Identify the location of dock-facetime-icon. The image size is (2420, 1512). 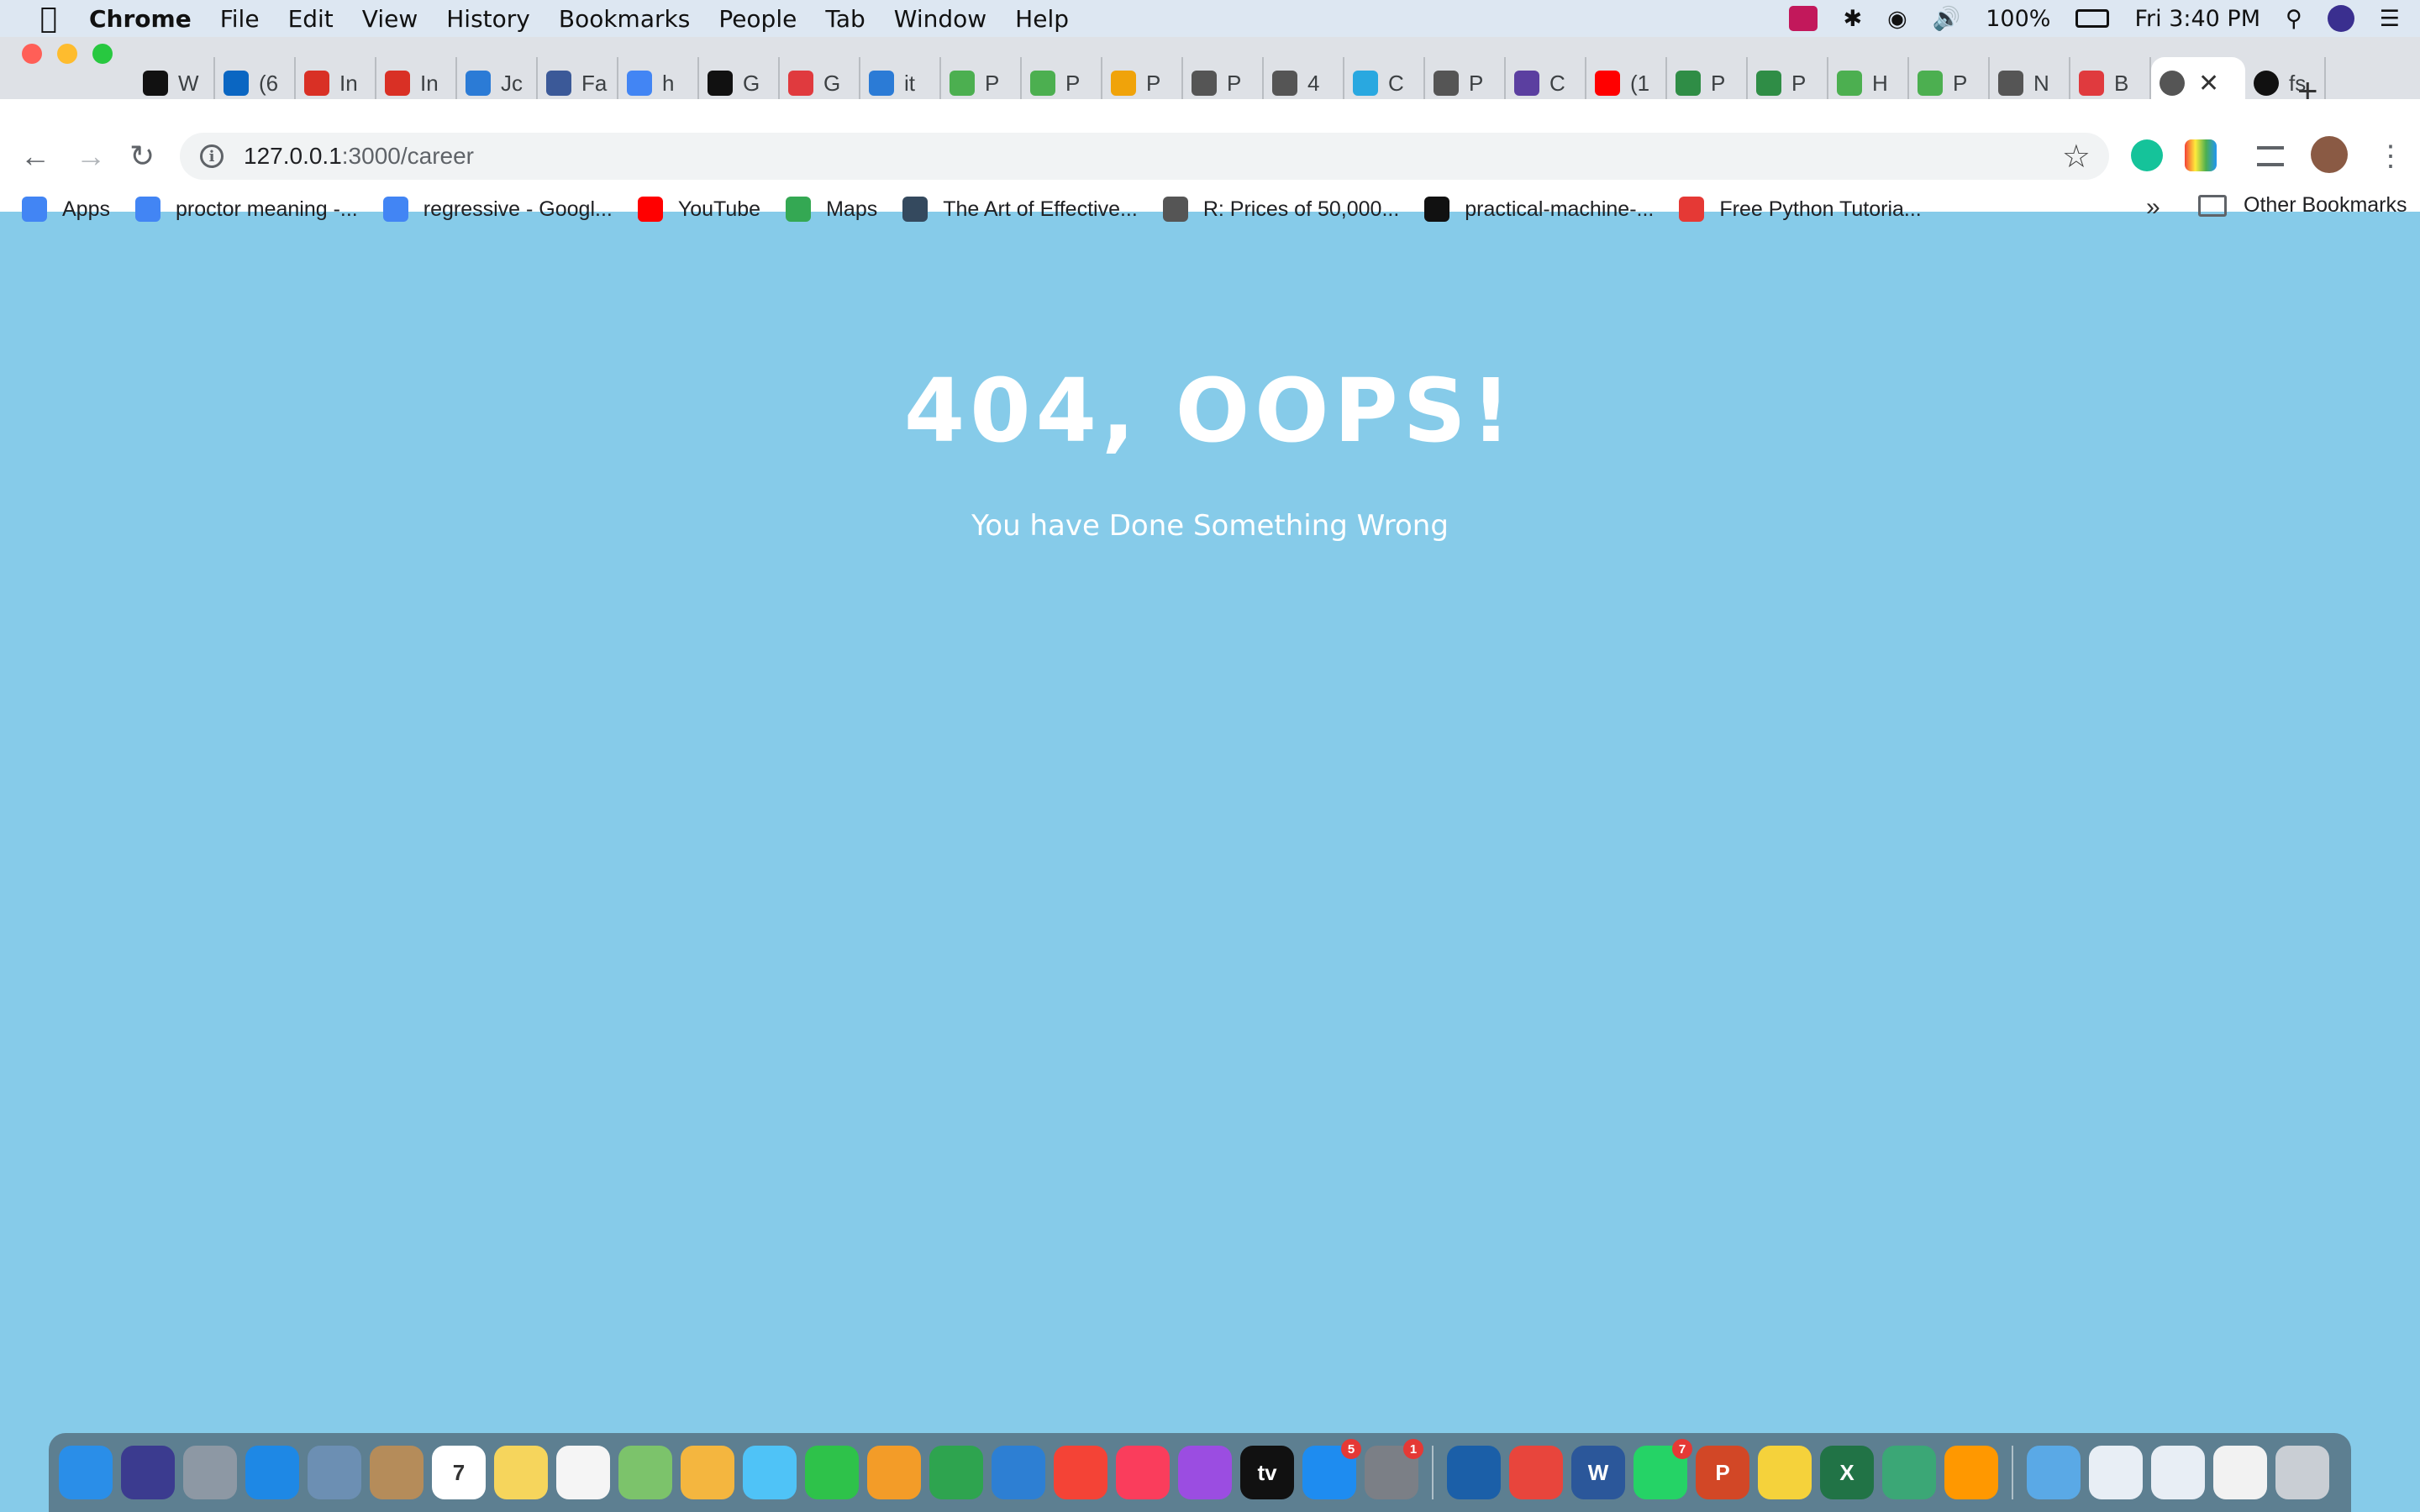
(832, 1472).